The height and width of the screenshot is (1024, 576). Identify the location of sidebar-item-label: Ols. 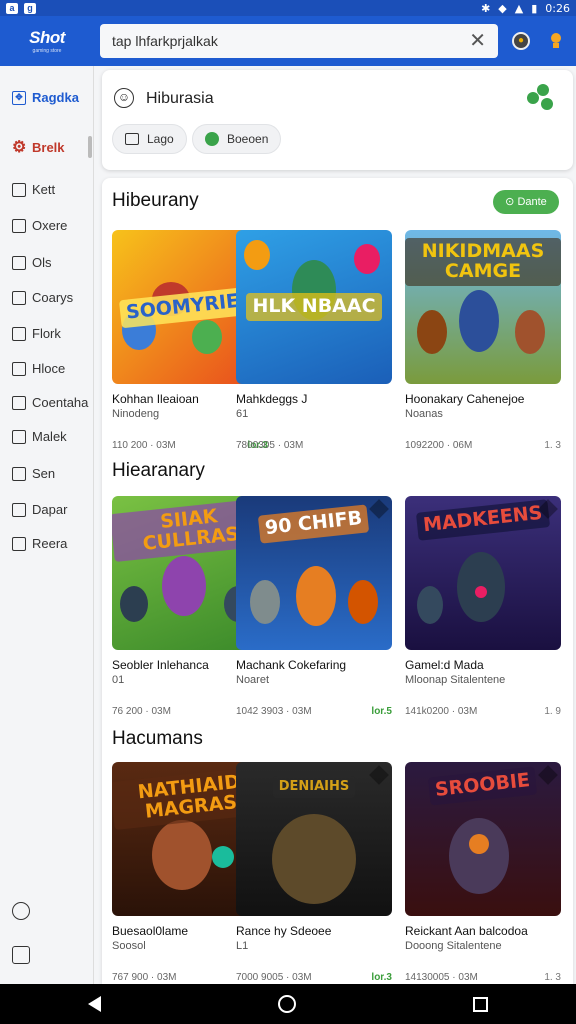
(42, 262).